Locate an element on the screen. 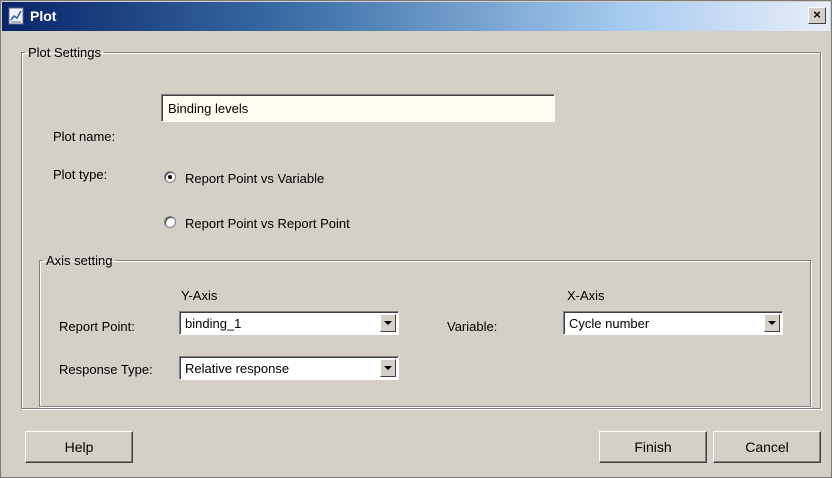  response-type-dropdown: Relative response is located at coordinates (289, 368).